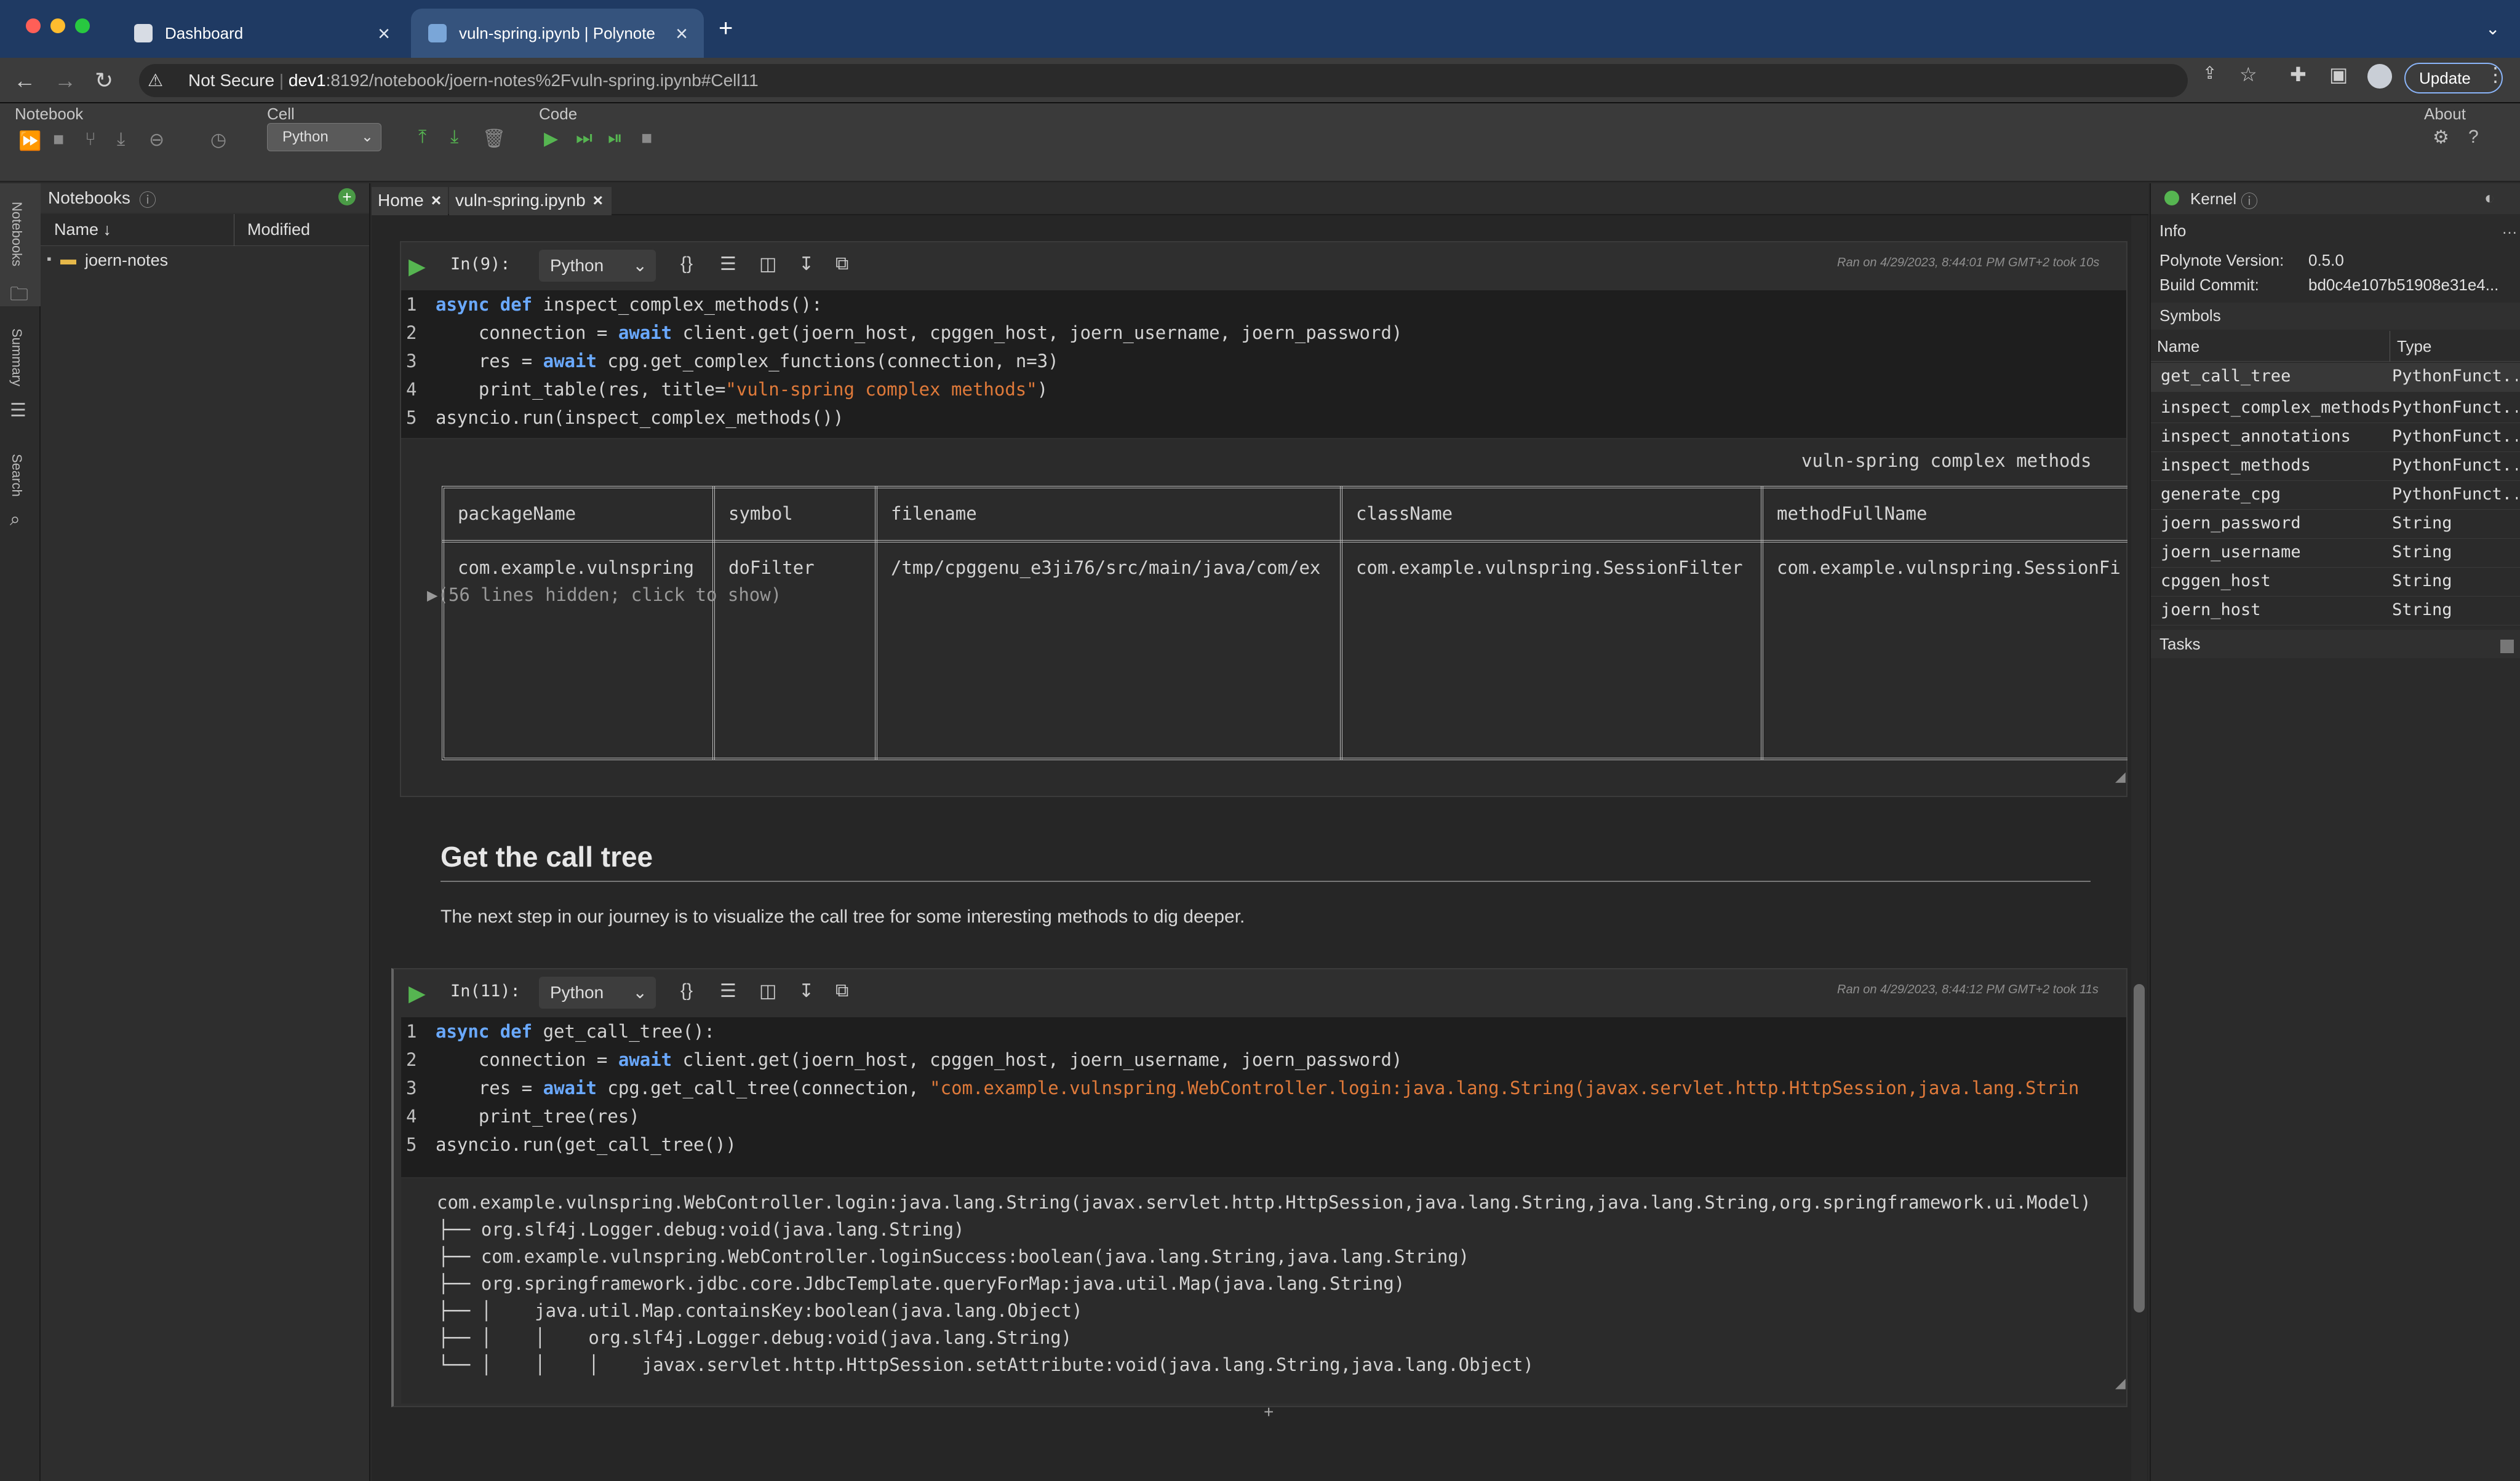  Describe the element at coordinates (1404, 513) in the screenshot. I see `table-header-cell: className` at that location.